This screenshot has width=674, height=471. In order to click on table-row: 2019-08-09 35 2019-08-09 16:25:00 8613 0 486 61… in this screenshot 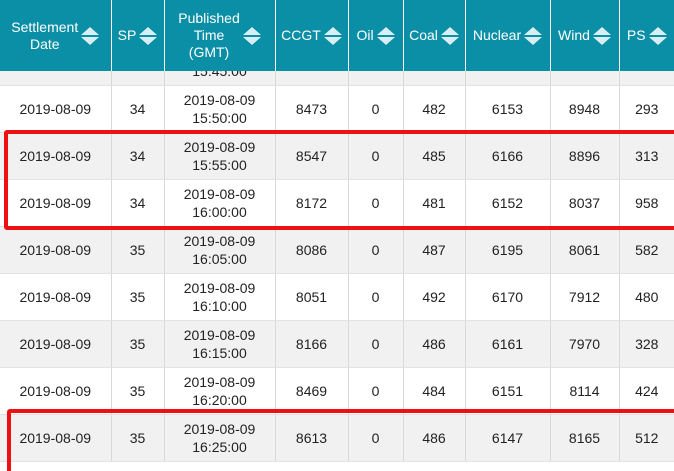, I will do `click(337, 438)`.